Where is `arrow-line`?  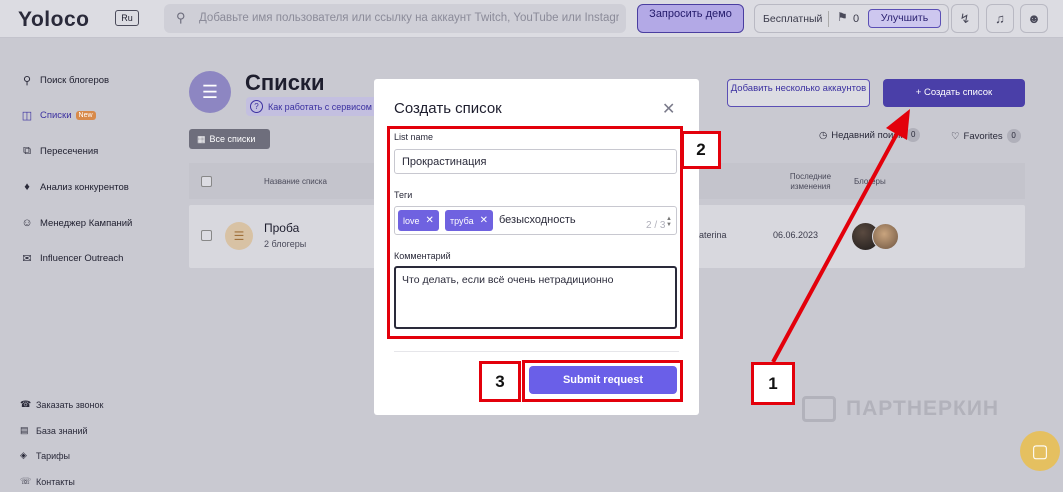
arrow-line is located at coordinates (836, 245).